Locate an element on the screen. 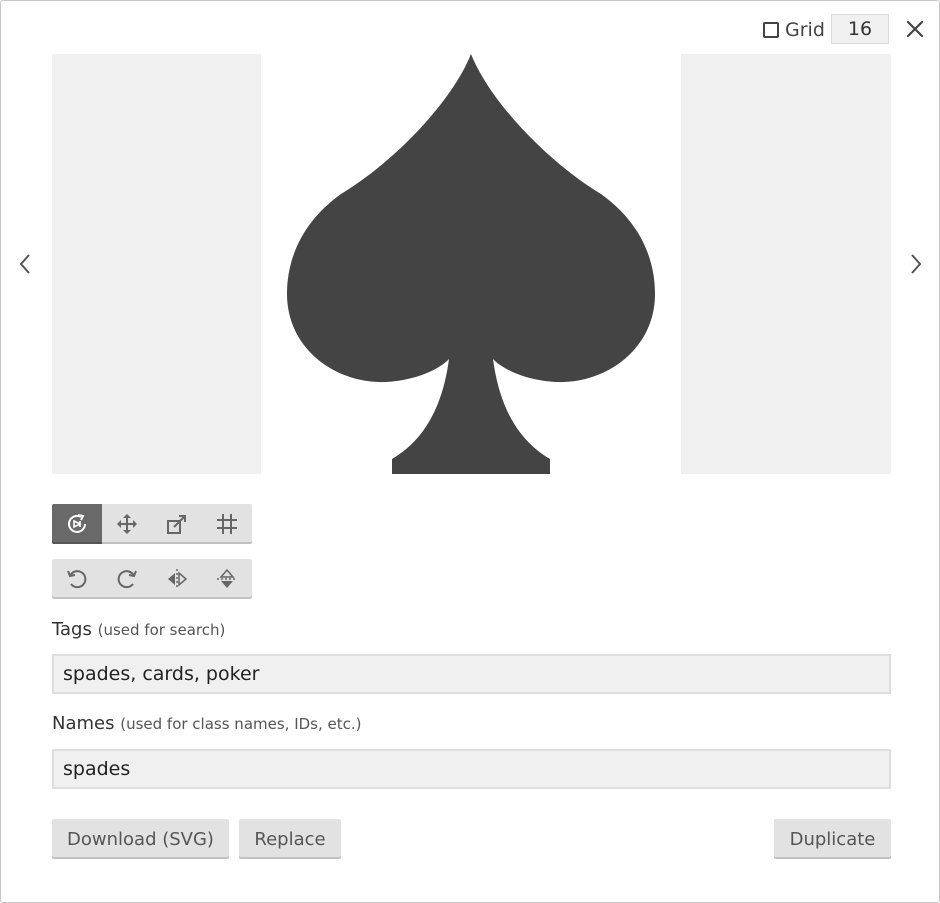 The height and width of the screenshot is (903, 940). flip-vertical-icon is located at coordinates (227, 578).